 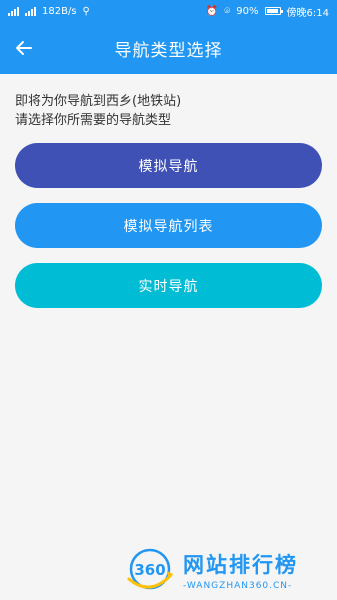 What do you see at coordinates (168, 11) in the screenshot?
I see `status-bar: 182B/s ⚲ ⏰ ⌾ 90% 傍晚6:14` at bounding box center [168, 11].